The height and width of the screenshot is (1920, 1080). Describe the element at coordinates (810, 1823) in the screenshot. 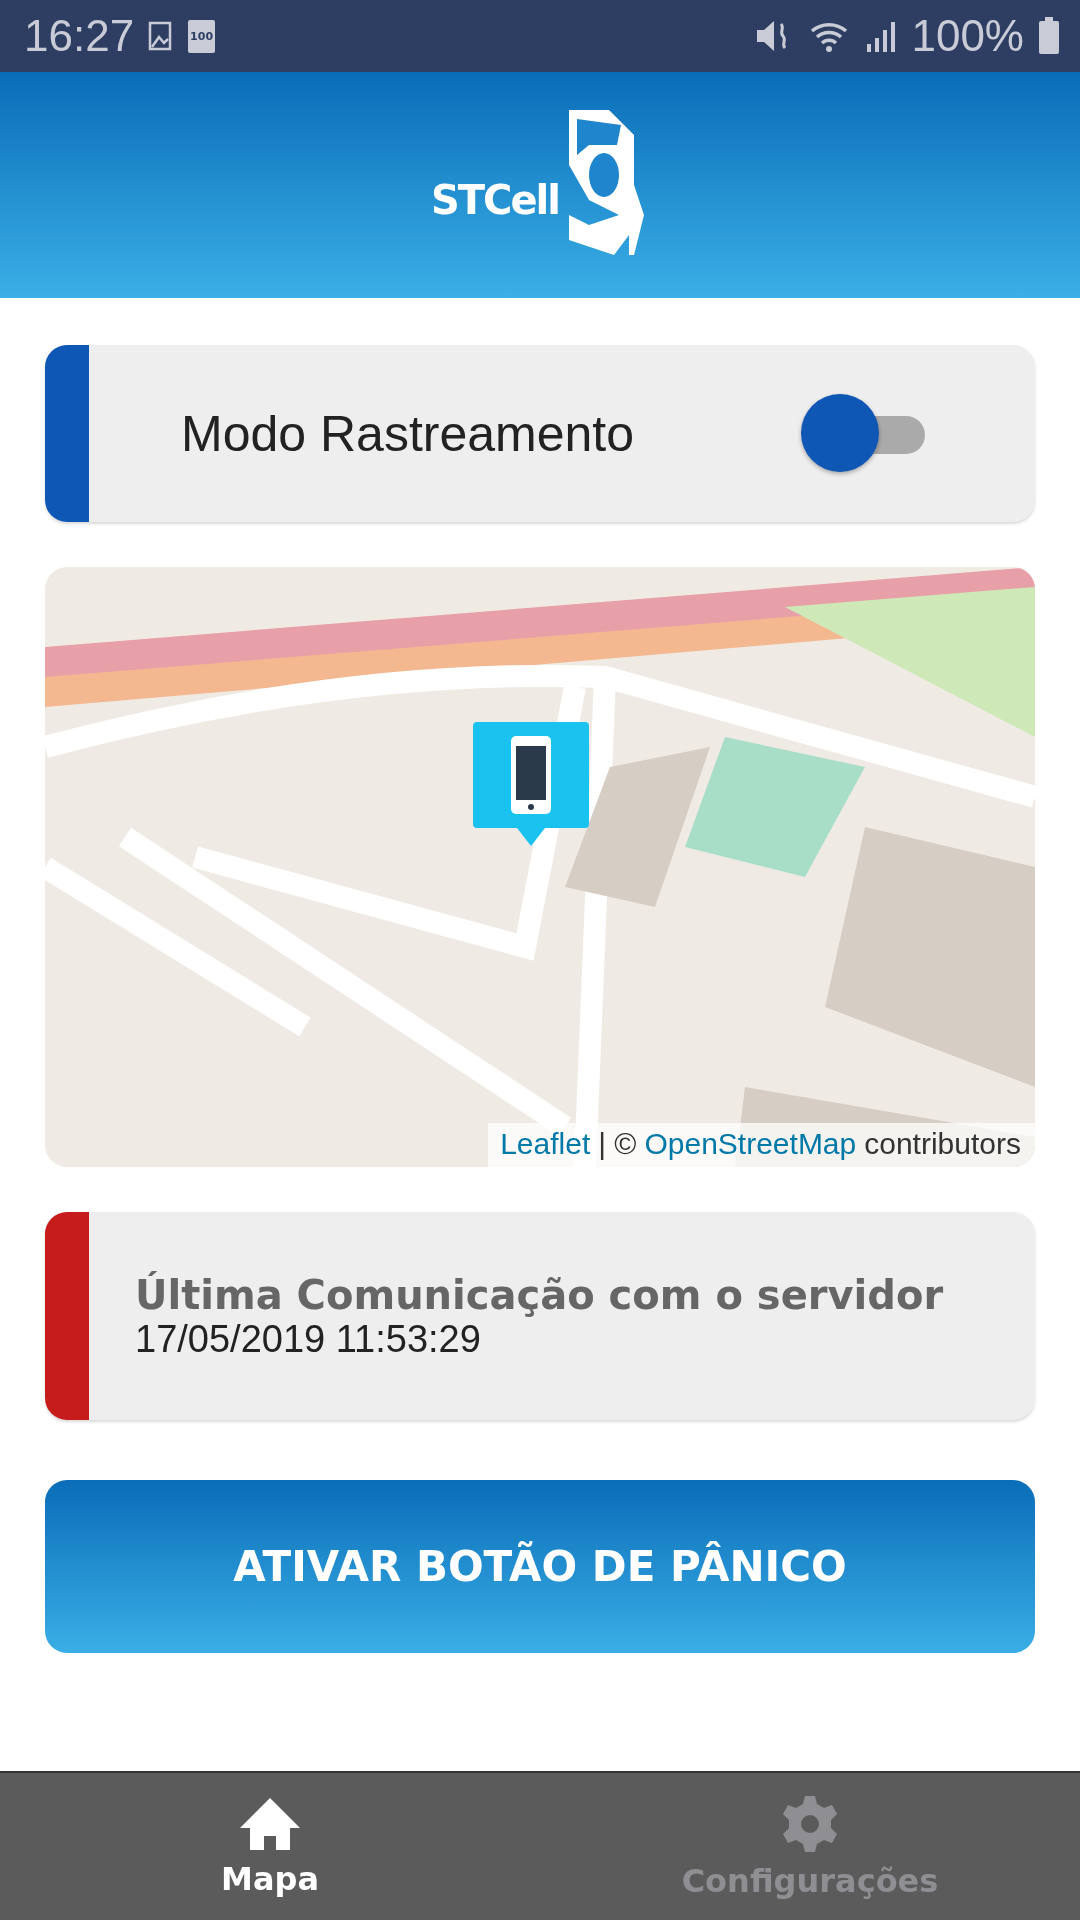

I see `settings-icon` at that location.